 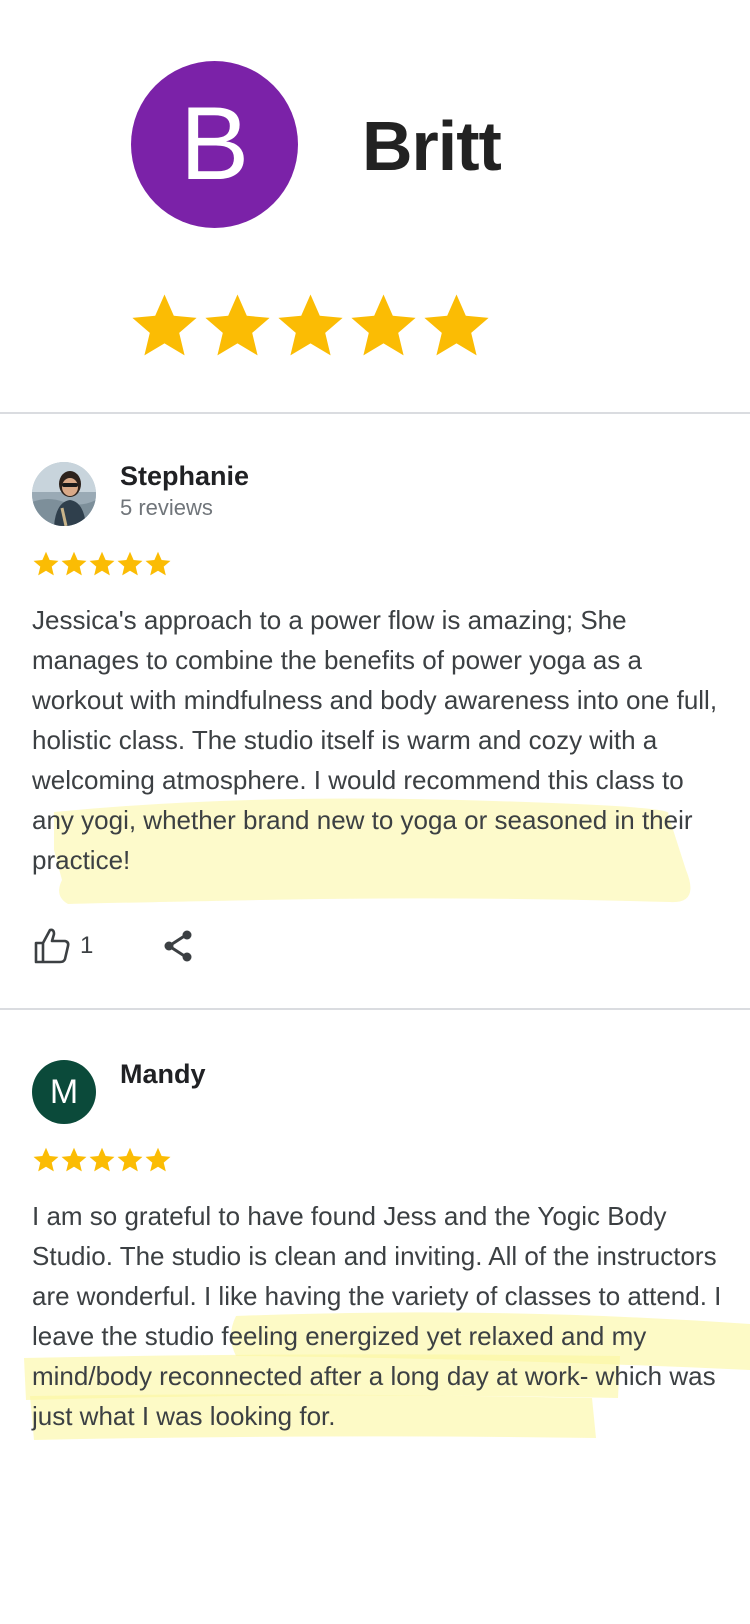 What do you see at coordinates (163, 1074) in the screenshot?
I see `reviewer-name: Mandy` at bounding box center [163, 1074].